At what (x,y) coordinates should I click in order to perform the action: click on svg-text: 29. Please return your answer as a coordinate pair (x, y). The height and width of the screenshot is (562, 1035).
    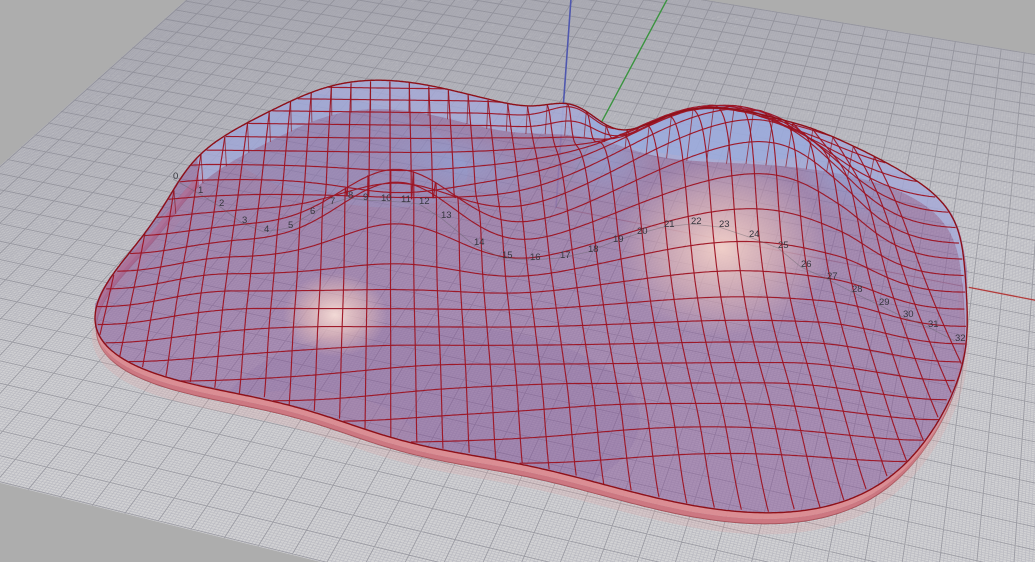
    Looking at the image, I should click on (884, 302).